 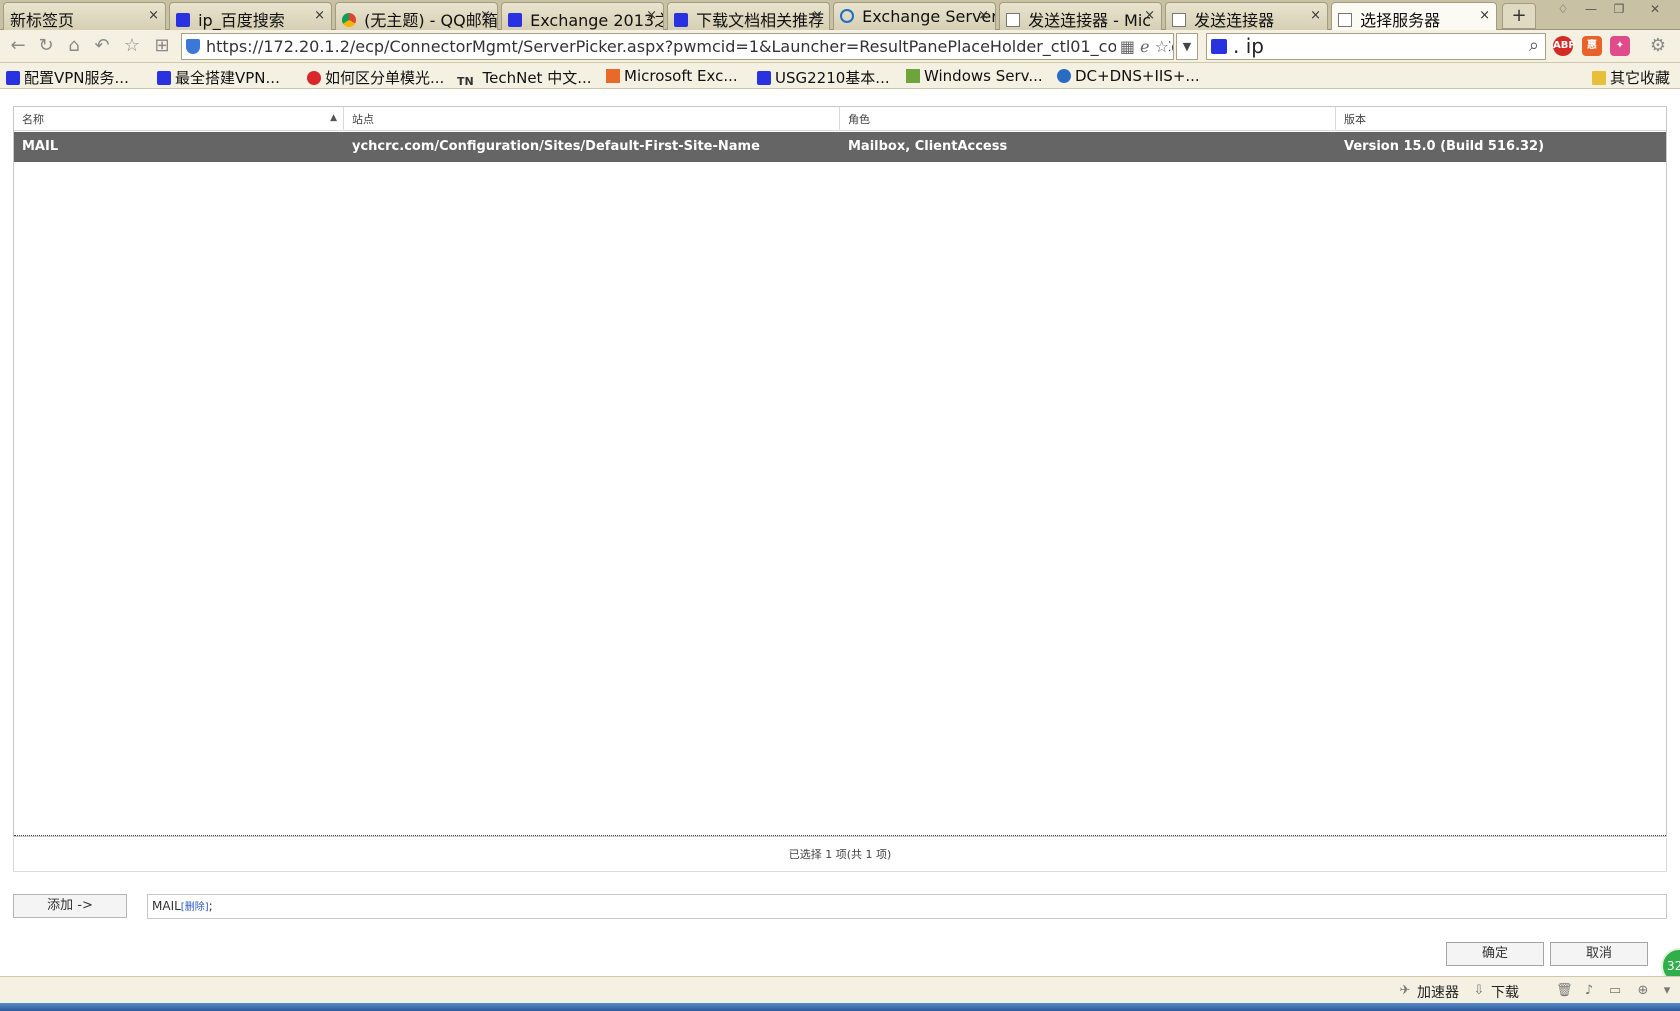 I want to click on tools-wrench-icon: ⚙, so click(x=1658, y=46).